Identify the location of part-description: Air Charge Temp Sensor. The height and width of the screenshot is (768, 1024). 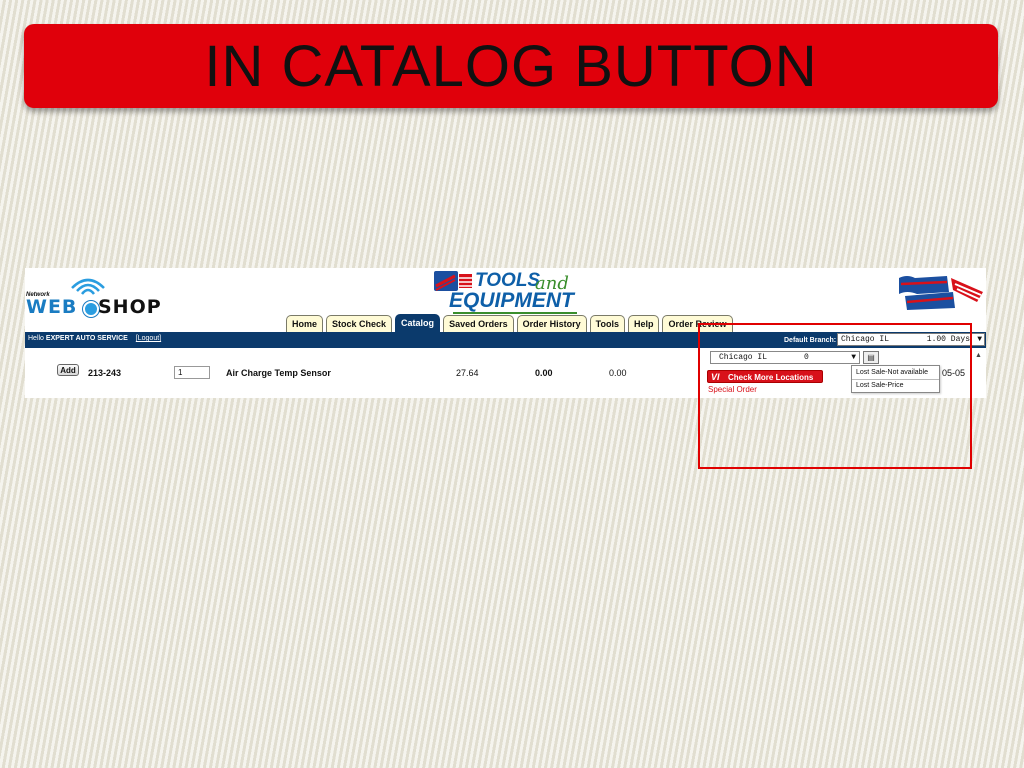
(278, 373).